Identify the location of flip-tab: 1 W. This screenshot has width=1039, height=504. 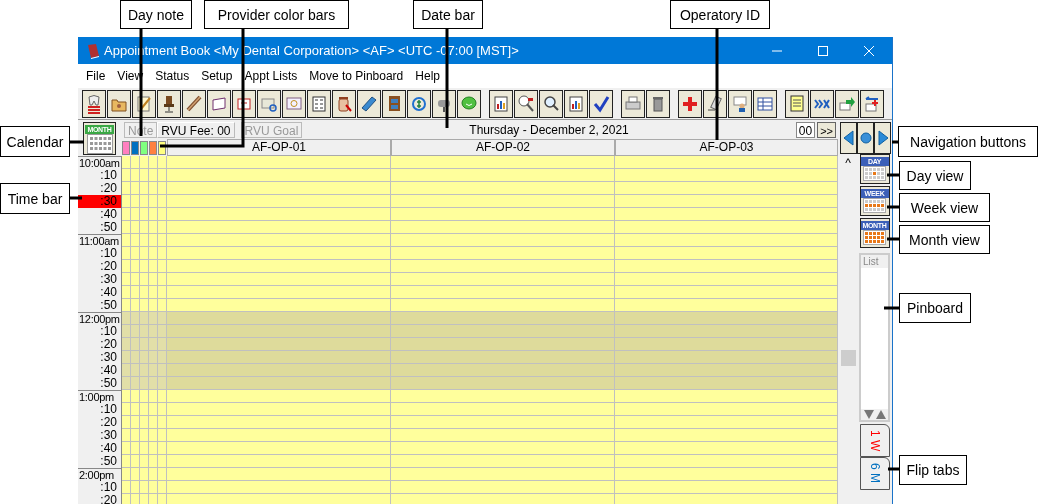
(874, 440).